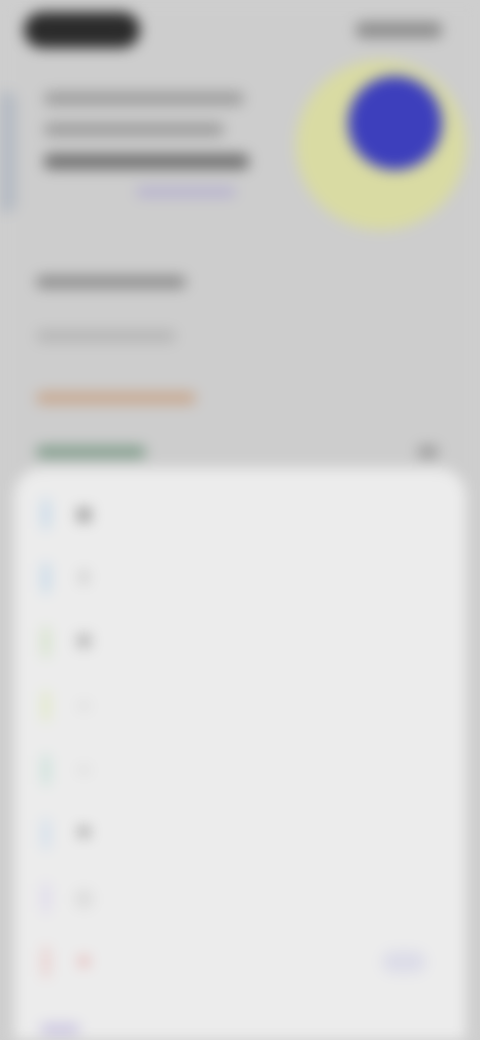 This screenshot has height=1040, width=480. What do you see at coordinates (240, 514) in the screenshot?
I see `menu-item: ▦` at bounding box center [240, 514].